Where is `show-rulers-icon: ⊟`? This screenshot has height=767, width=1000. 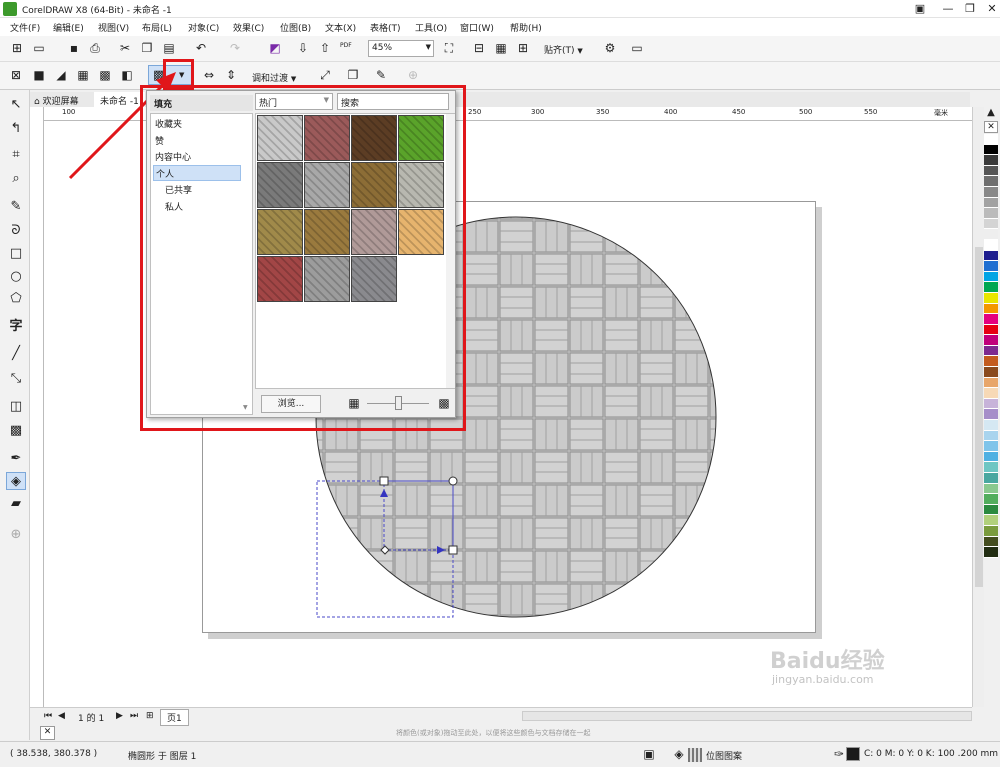 show-rulers-icon: ⊟ is located at coordinates (479, 49).